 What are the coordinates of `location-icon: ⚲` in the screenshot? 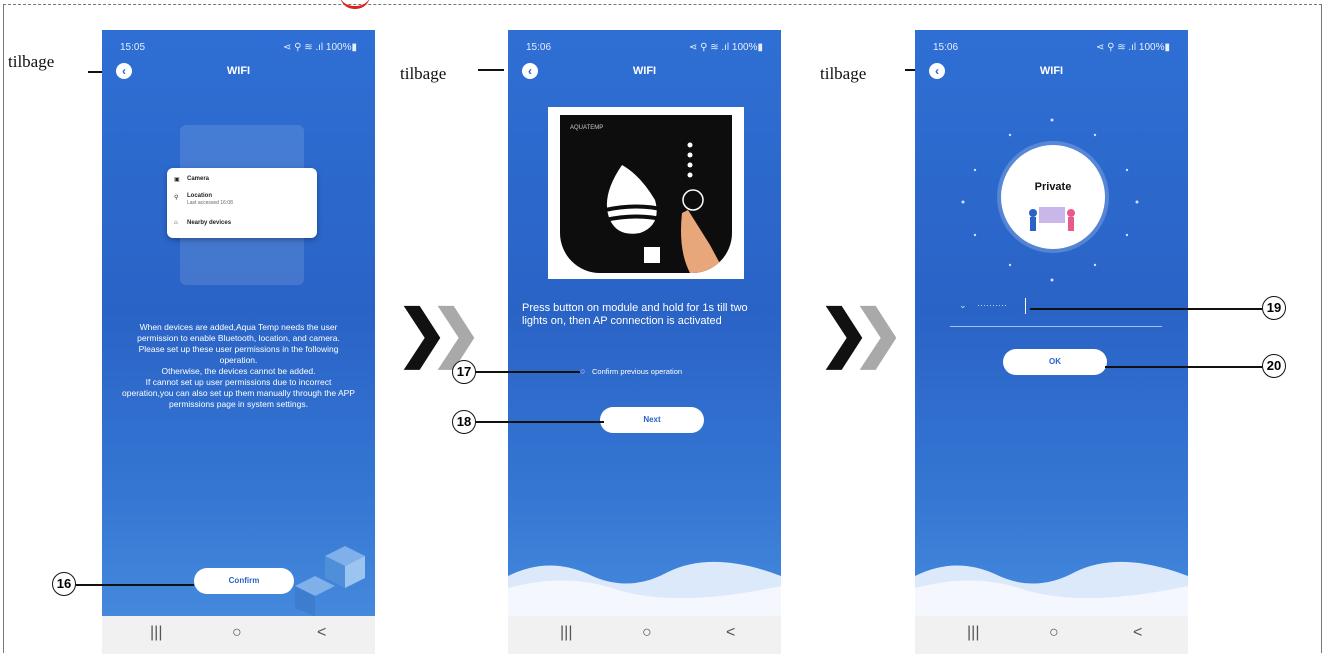 It's located at (176, 198).